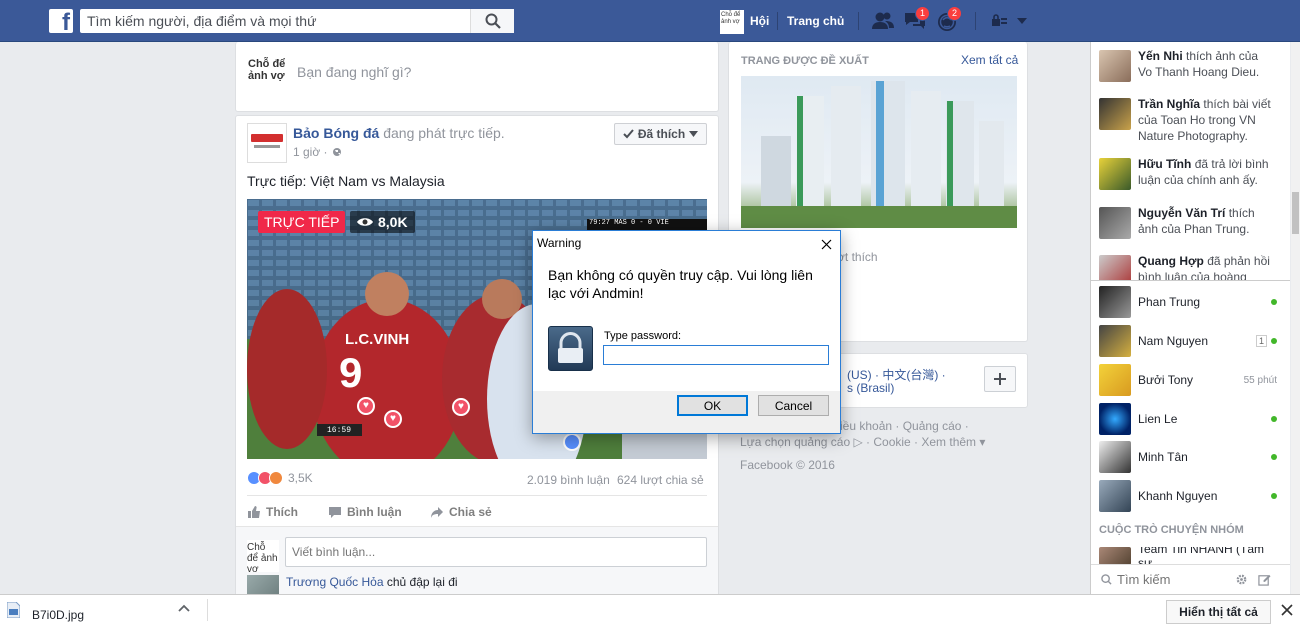  I want to click on commenter-avatar: Chỗ để ảnh vợ, so click(263, 556).